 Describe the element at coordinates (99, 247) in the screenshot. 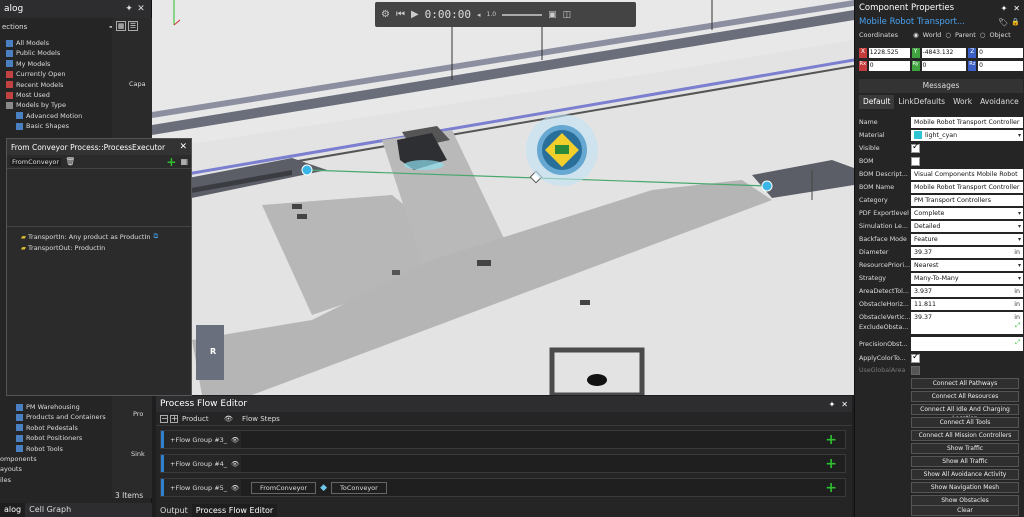

I see `entry-transport-out: ▰ TransportOut: ProductIn` at that location.